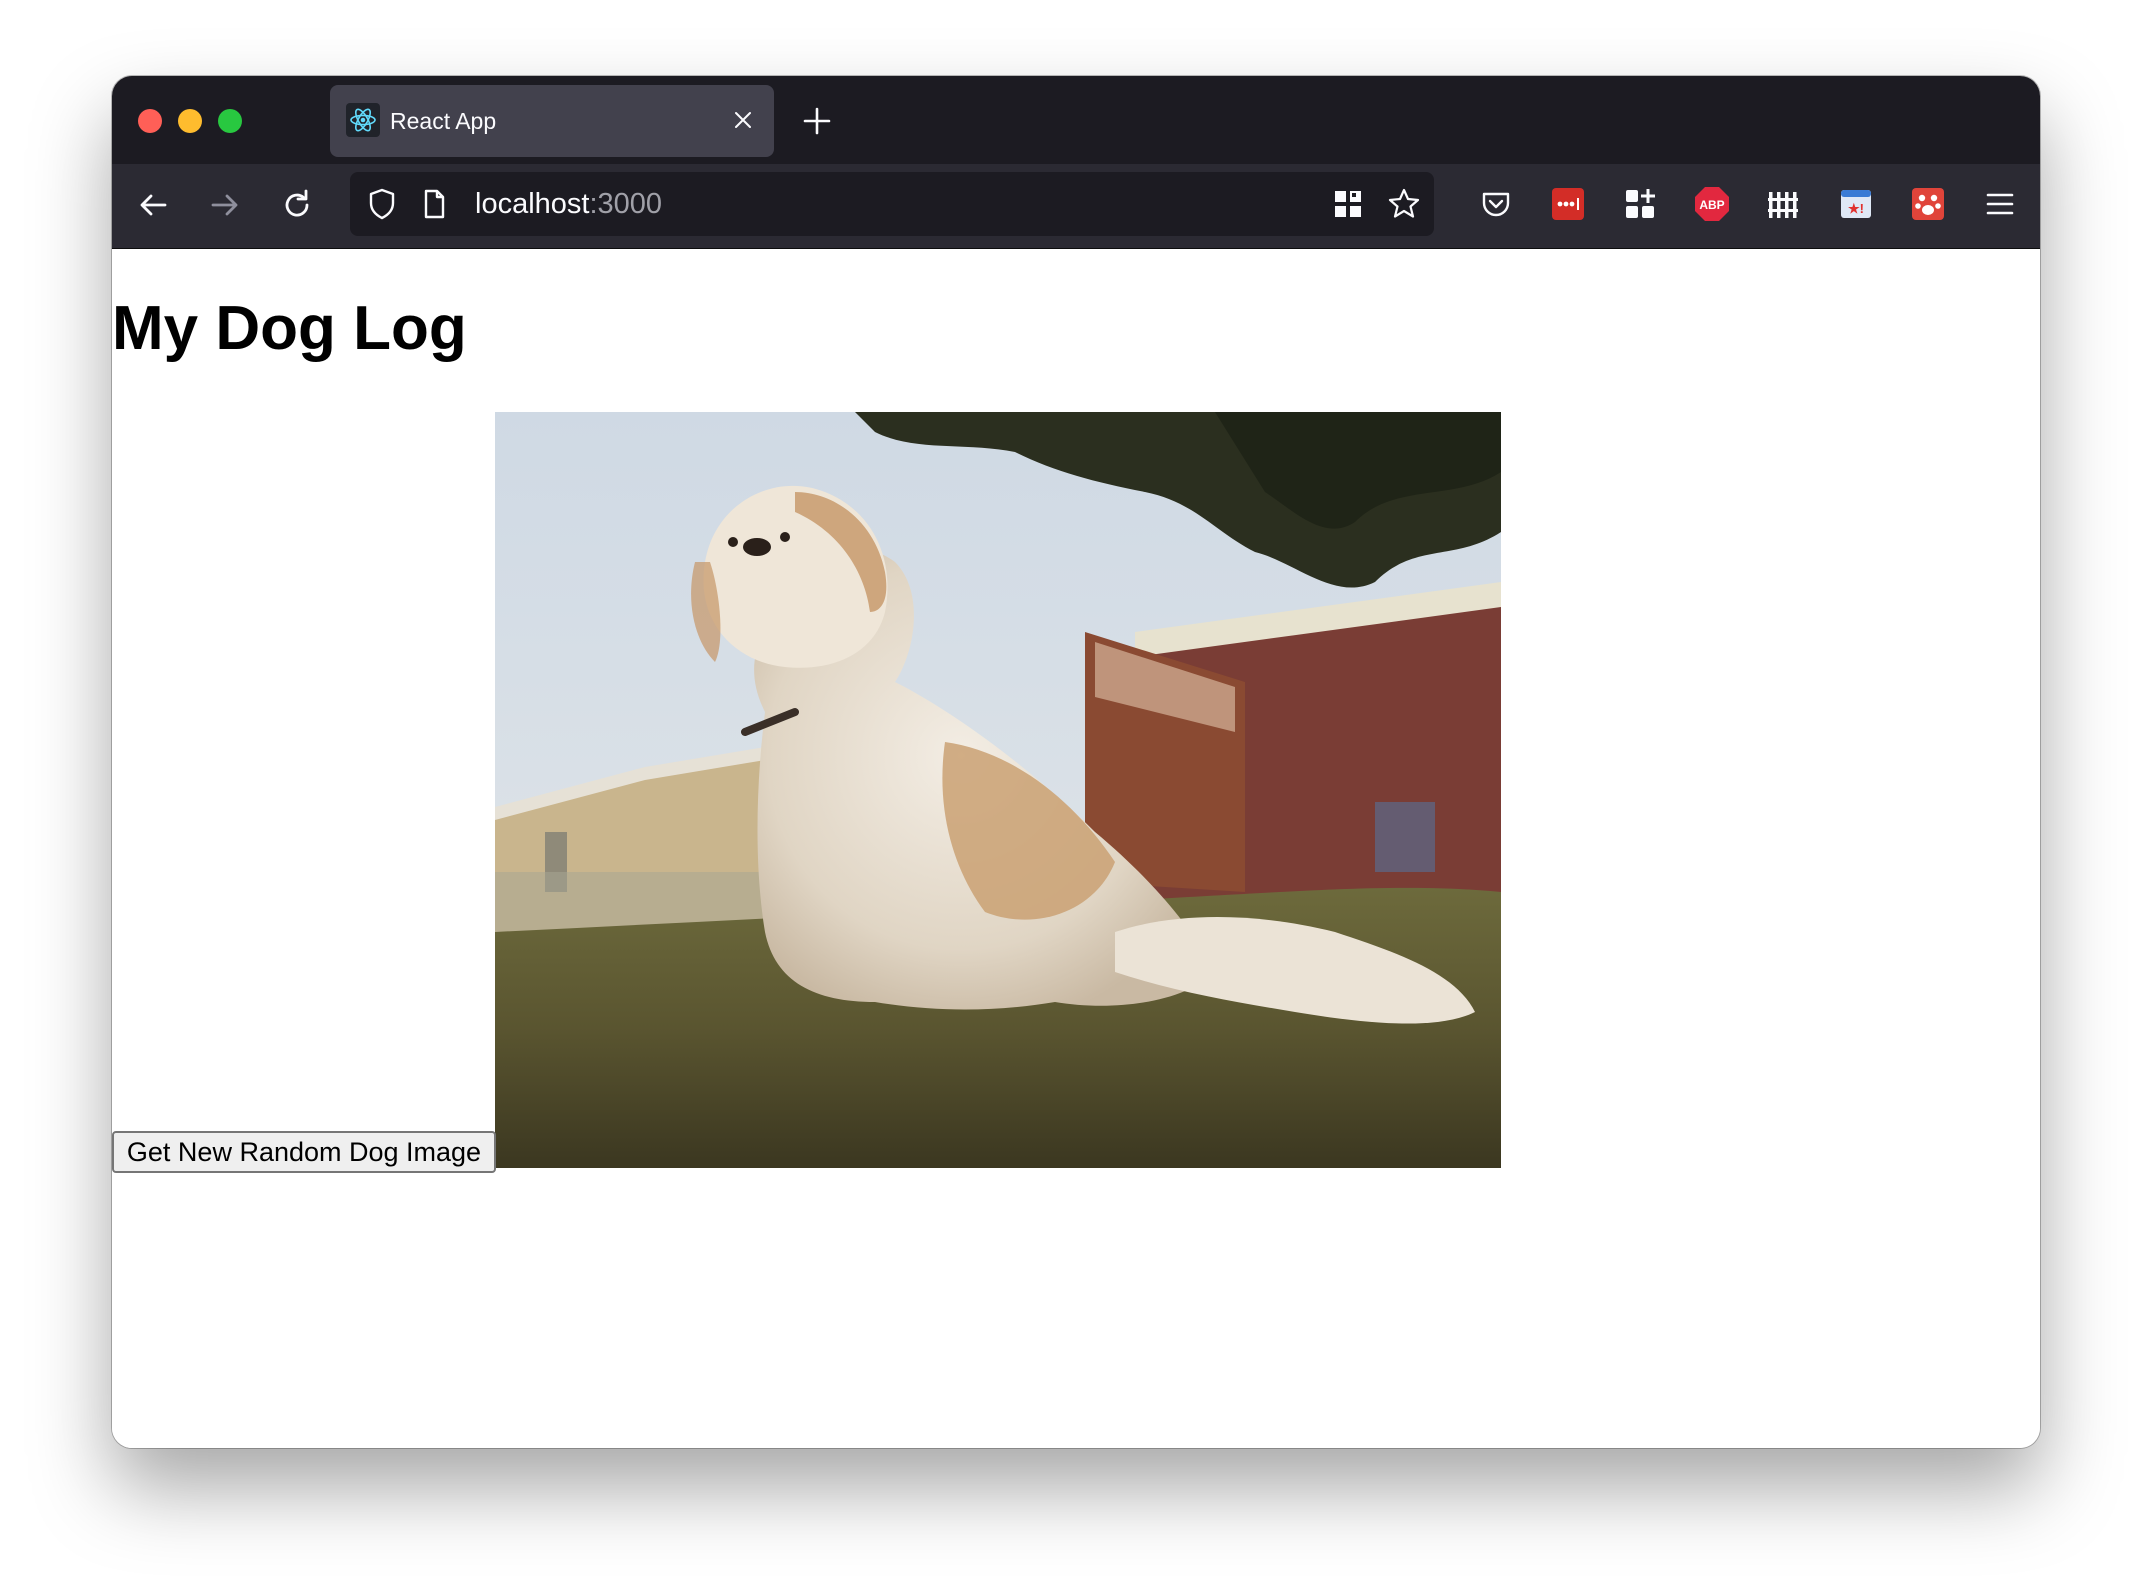  What do you see at coordinates (1404, 204) in the screenshot?
I see `star-icon` at bounding box center [1404, 204].